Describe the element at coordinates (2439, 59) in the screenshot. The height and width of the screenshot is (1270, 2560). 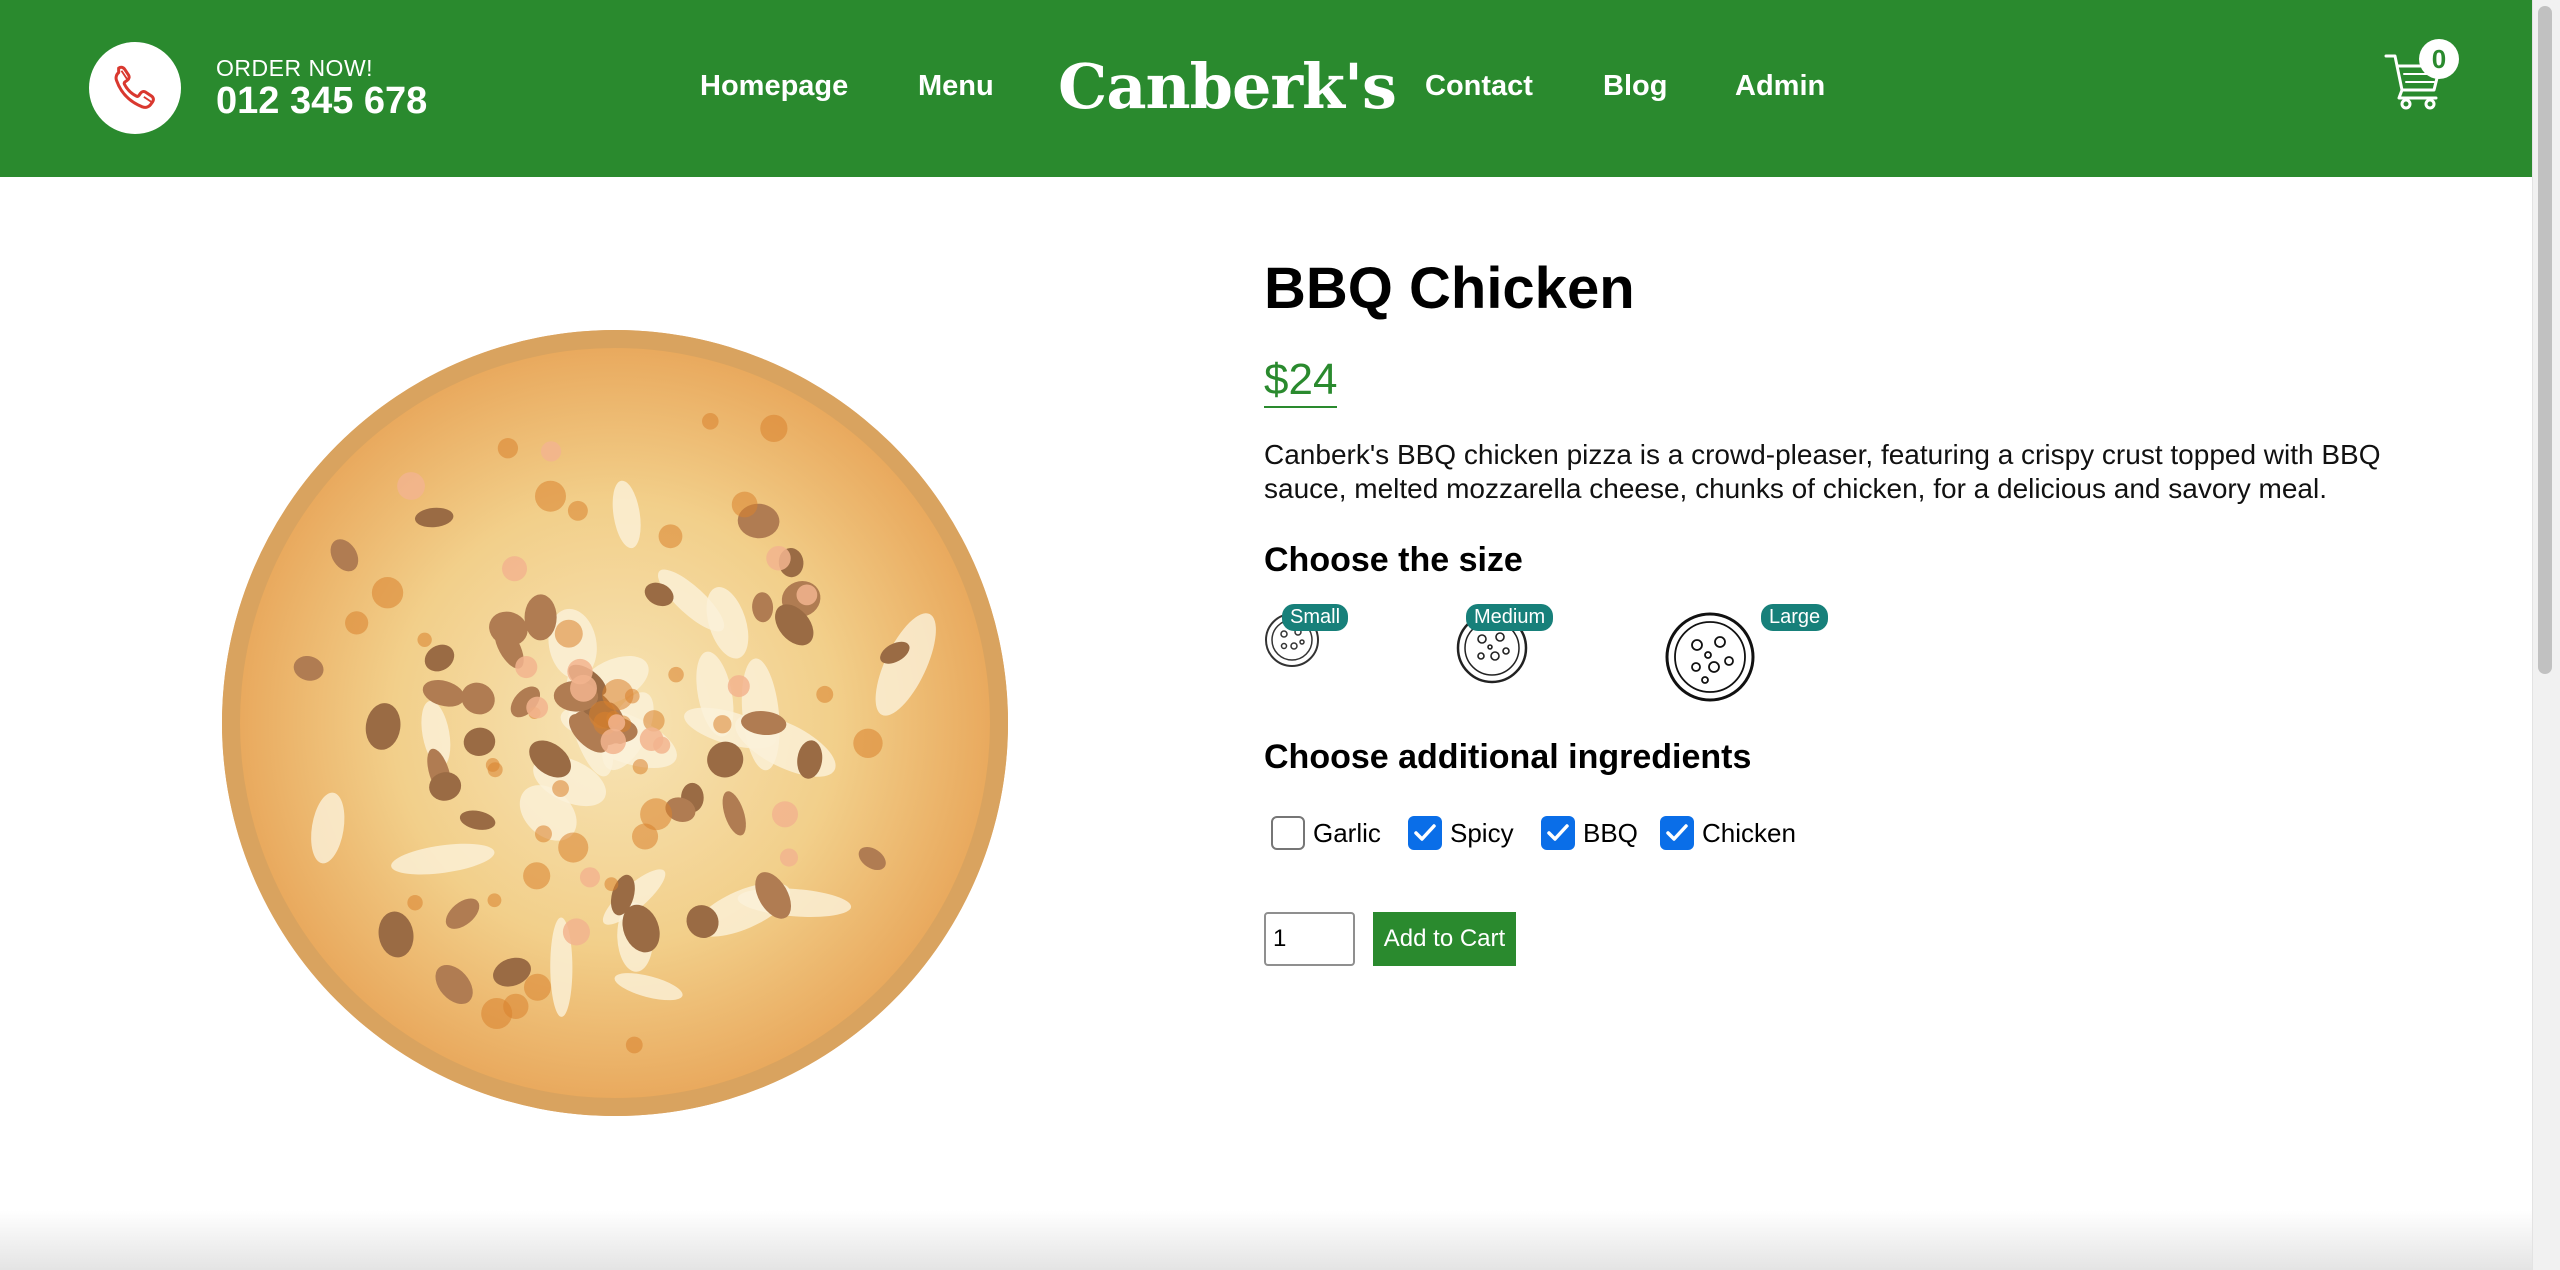
I see `cart-count-badge: 0` at that location.